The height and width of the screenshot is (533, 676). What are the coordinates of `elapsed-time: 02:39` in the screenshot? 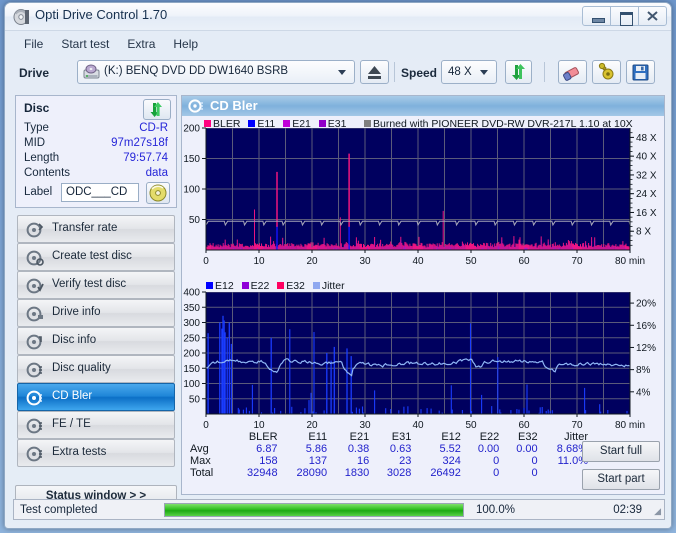 It's located at (627, 509).